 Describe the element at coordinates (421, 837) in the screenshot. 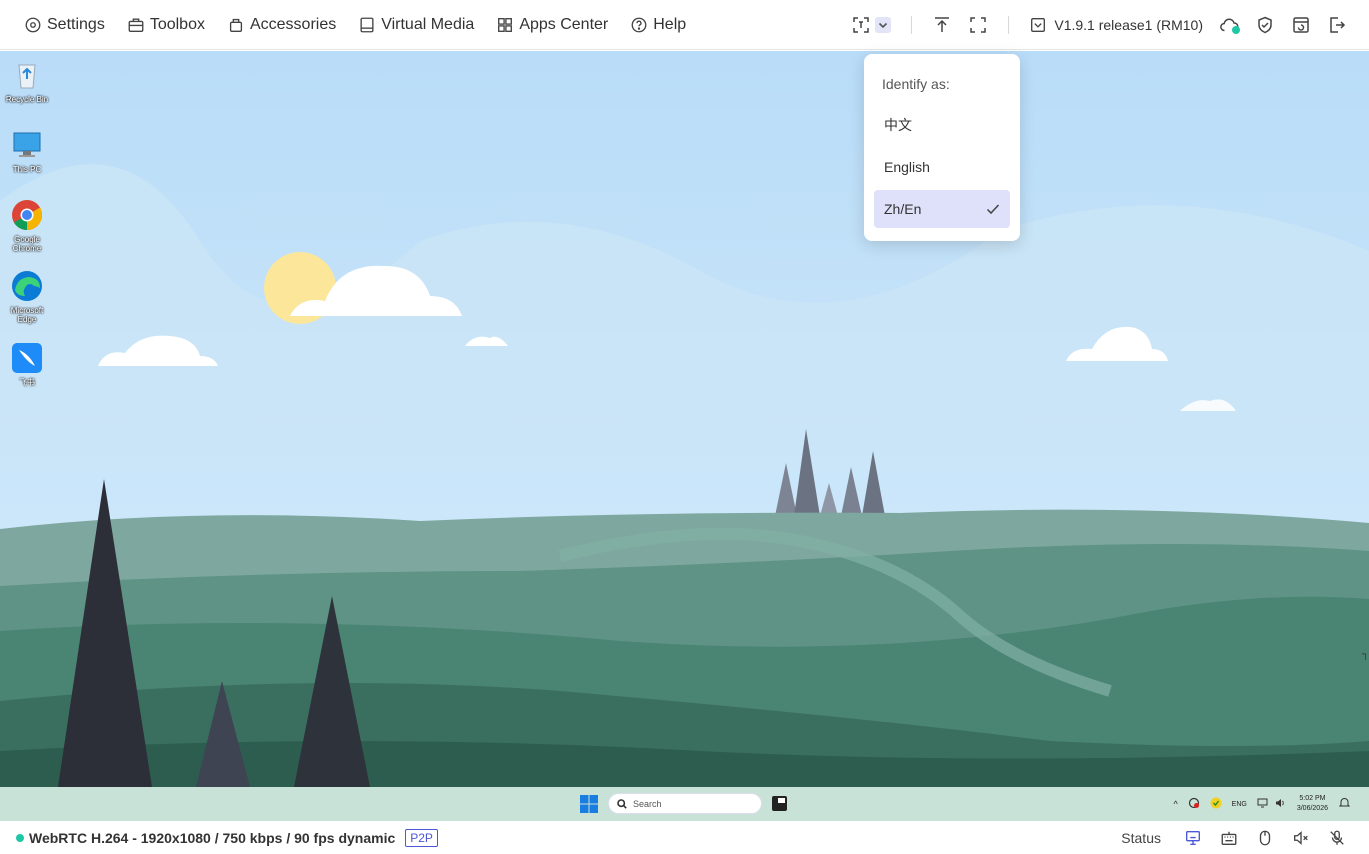

I see `p2p-badge: P2P` at that location.